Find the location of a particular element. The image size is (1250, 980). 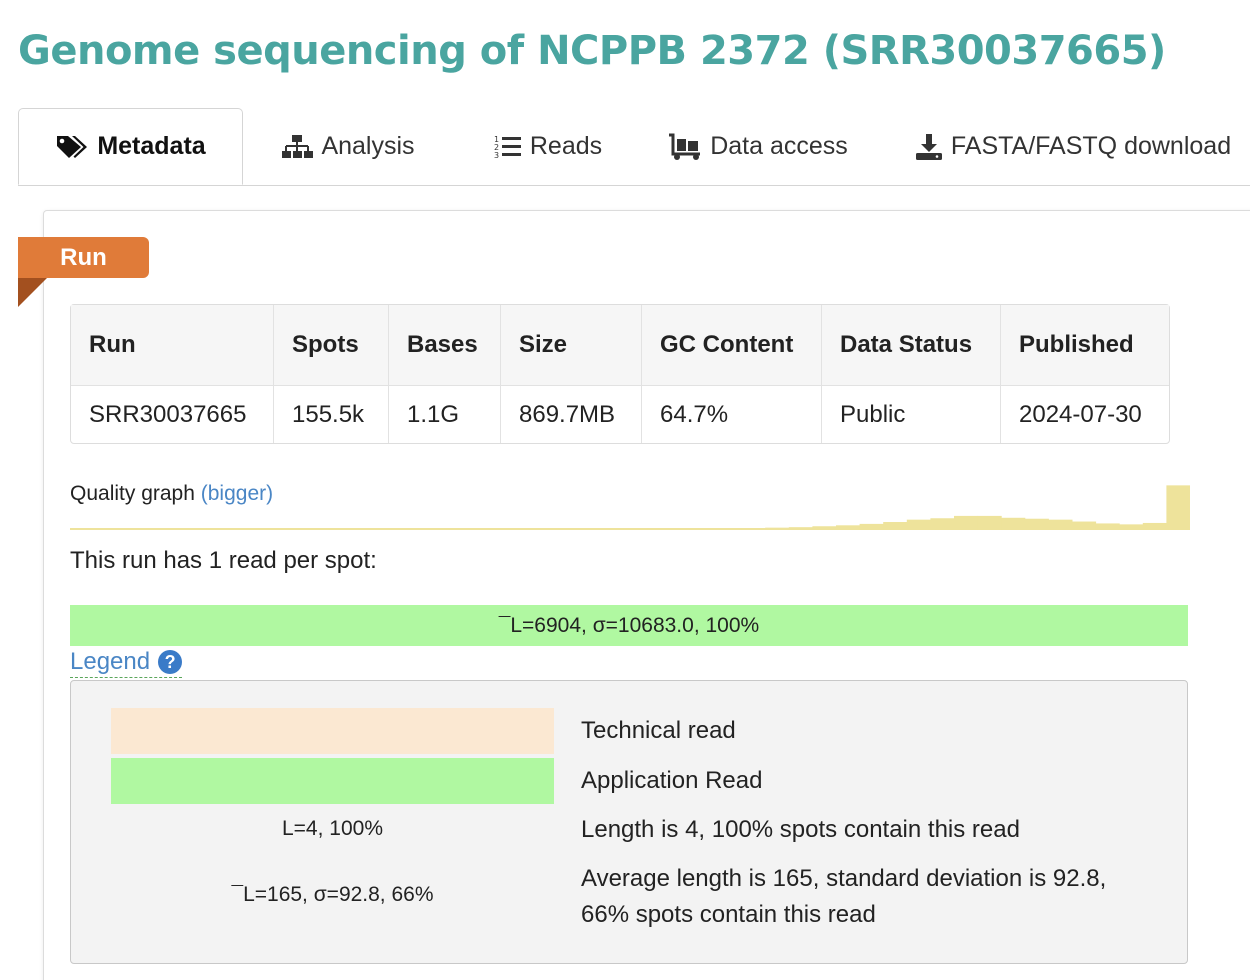

legend-toggle: Legend ? is located at coordinates (126, 663).